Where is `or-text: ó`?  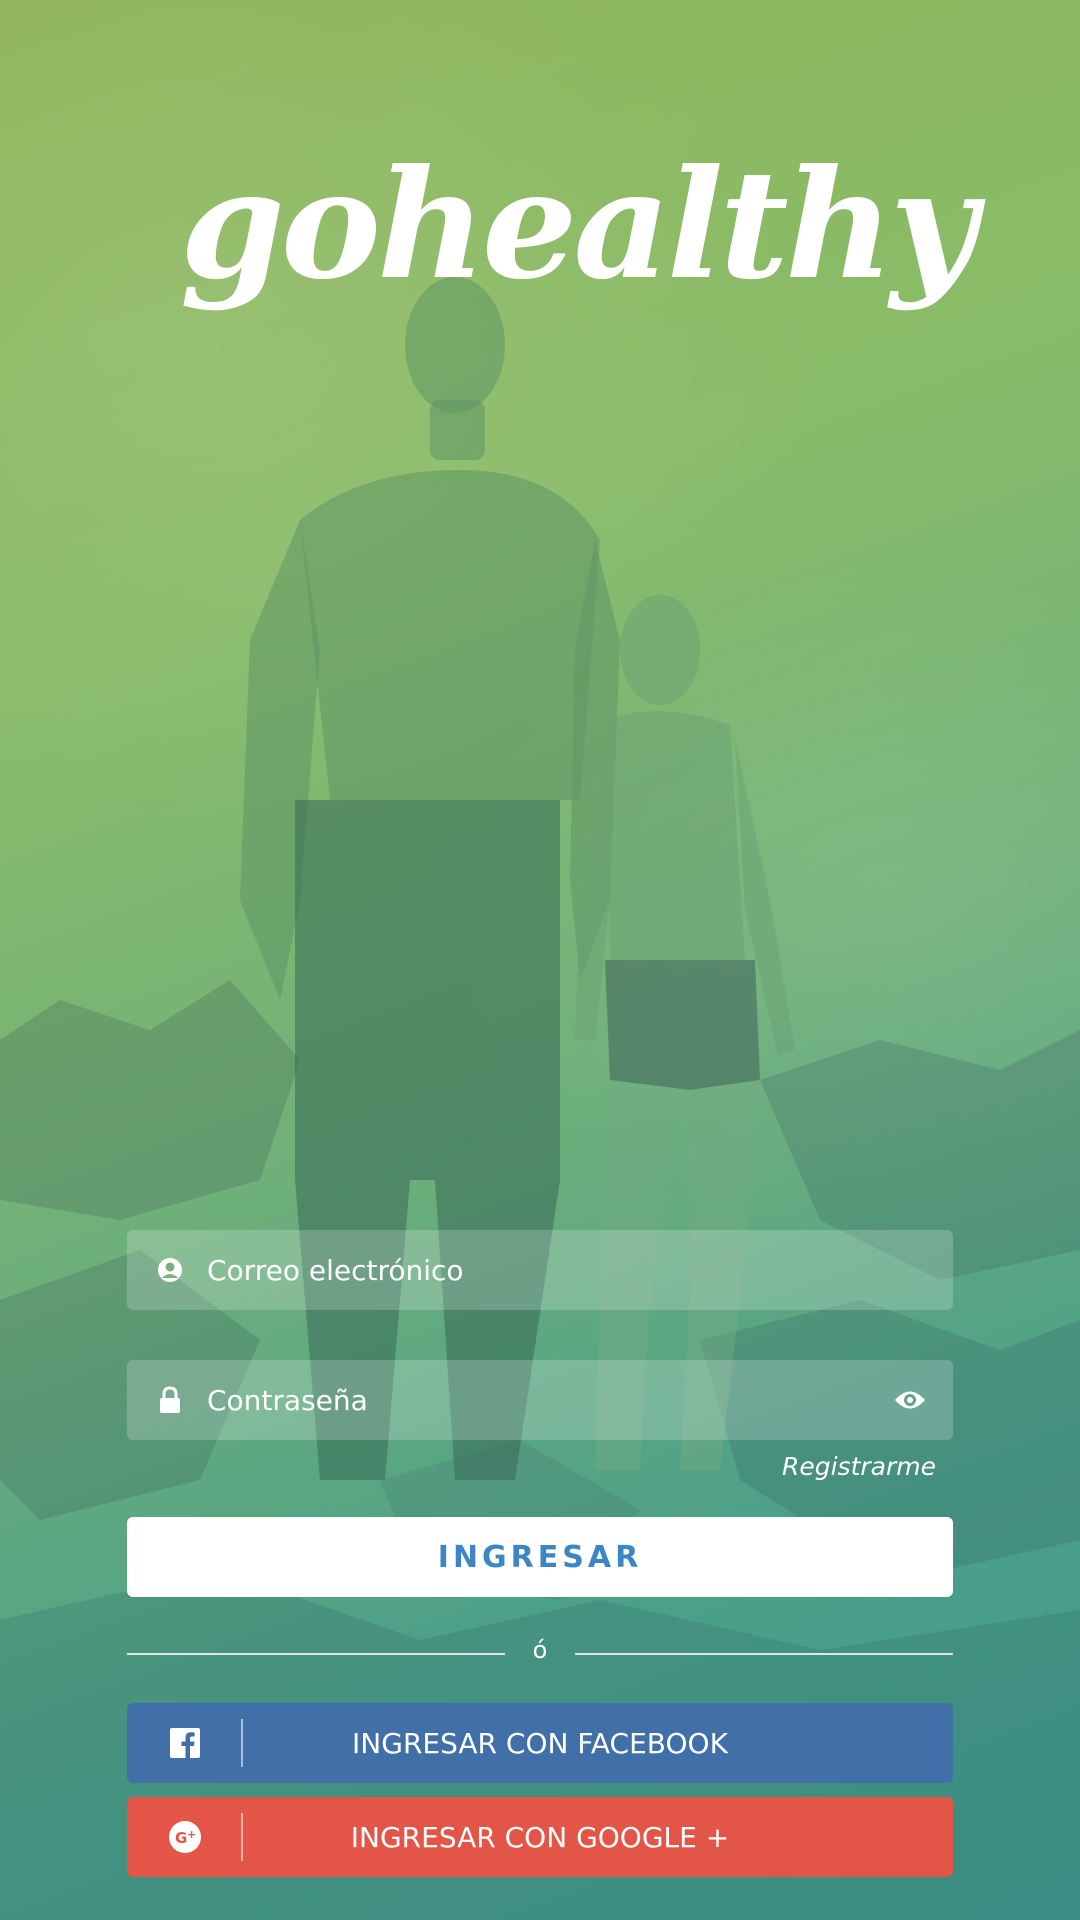 or-text: ó is located at coordinates (540, 1650).